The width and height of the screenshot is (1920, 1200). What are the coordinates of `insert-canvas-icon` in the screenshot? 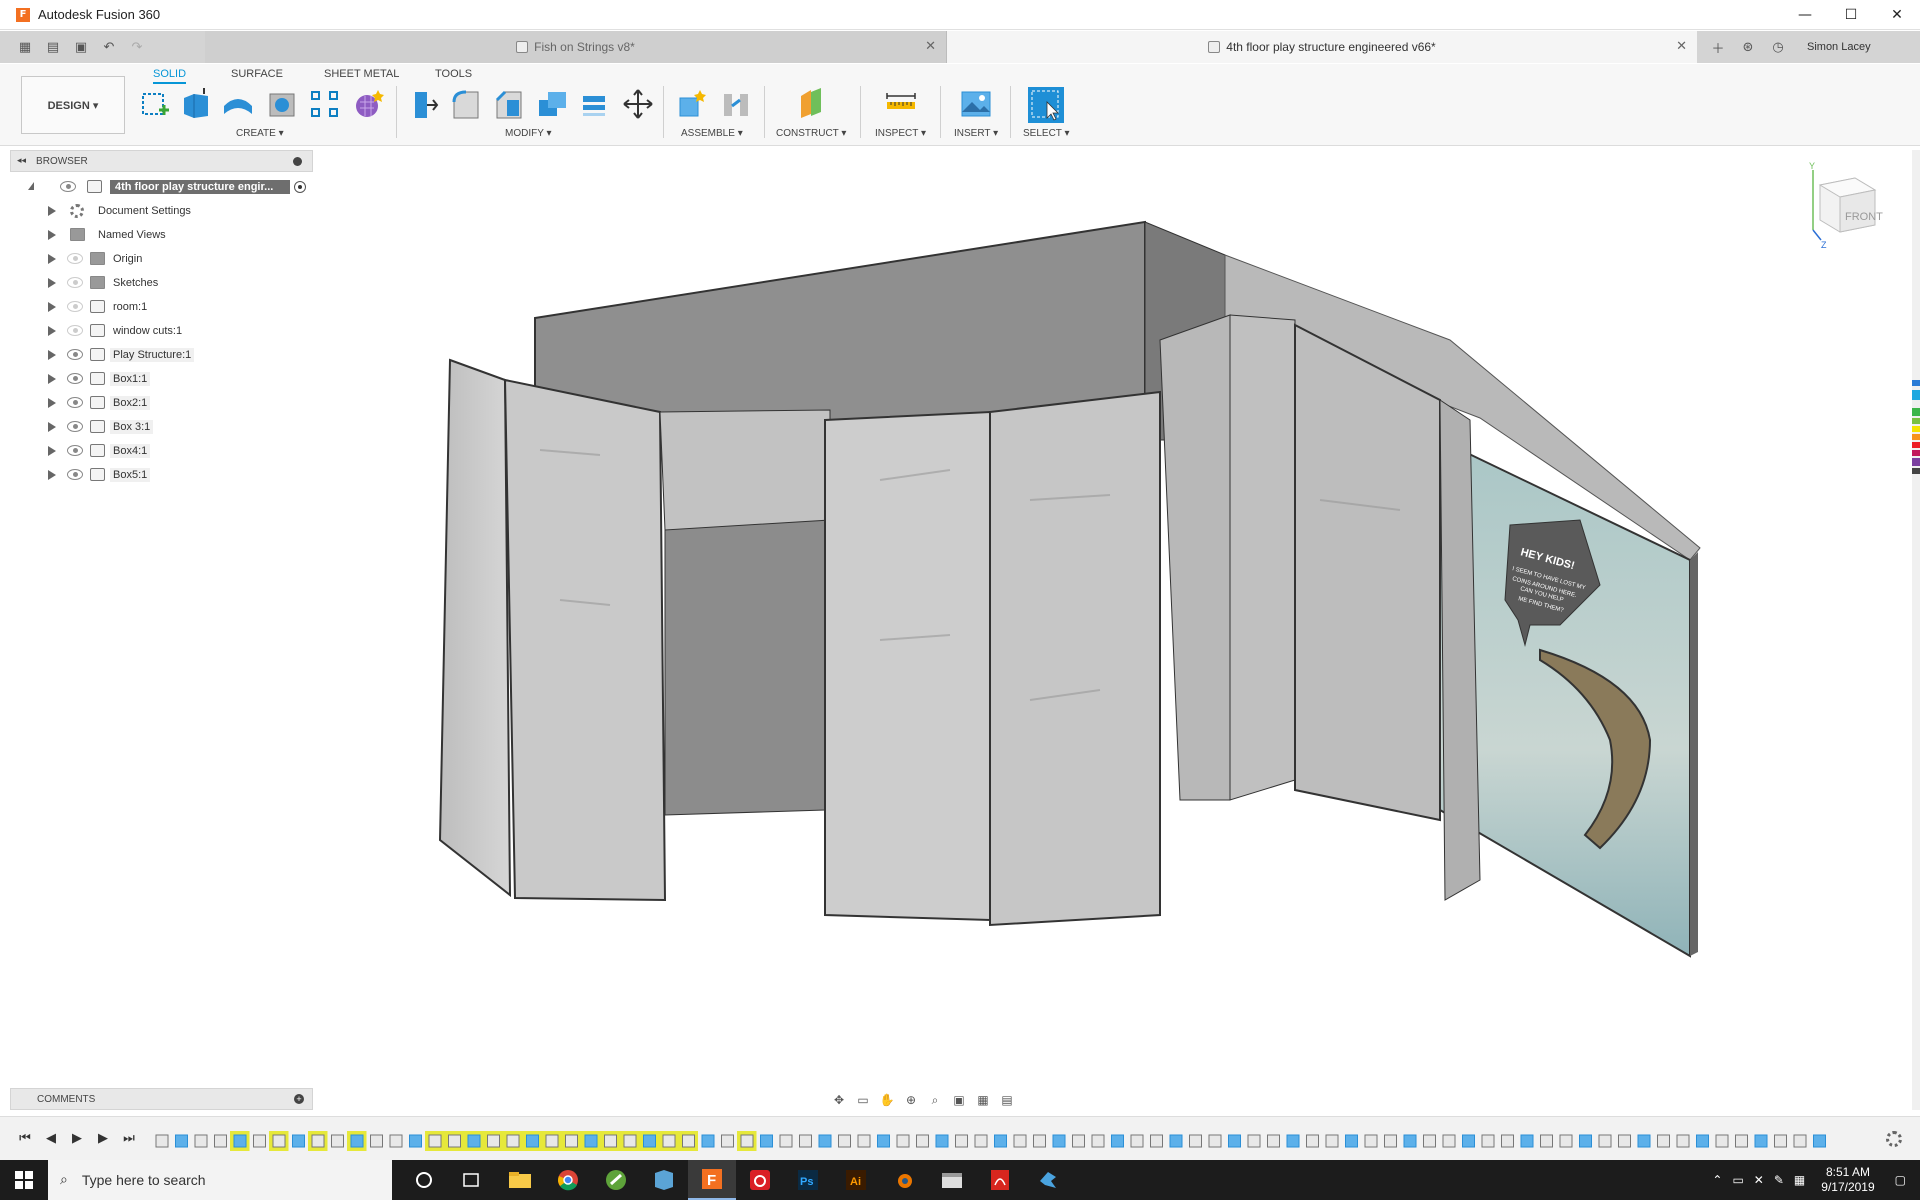 It's located at (976, 104).